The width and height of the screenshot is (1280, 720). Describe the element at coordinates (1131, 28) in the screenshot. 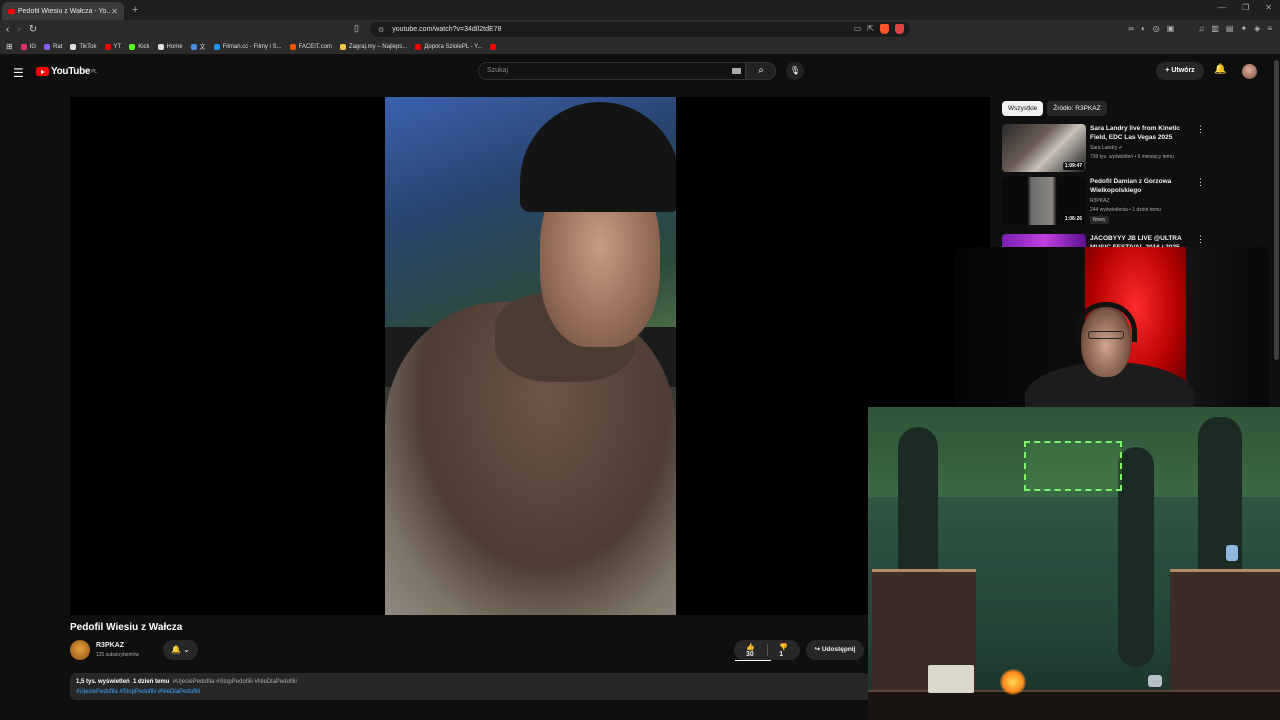

I see `extension-icon: ∞` at that location.